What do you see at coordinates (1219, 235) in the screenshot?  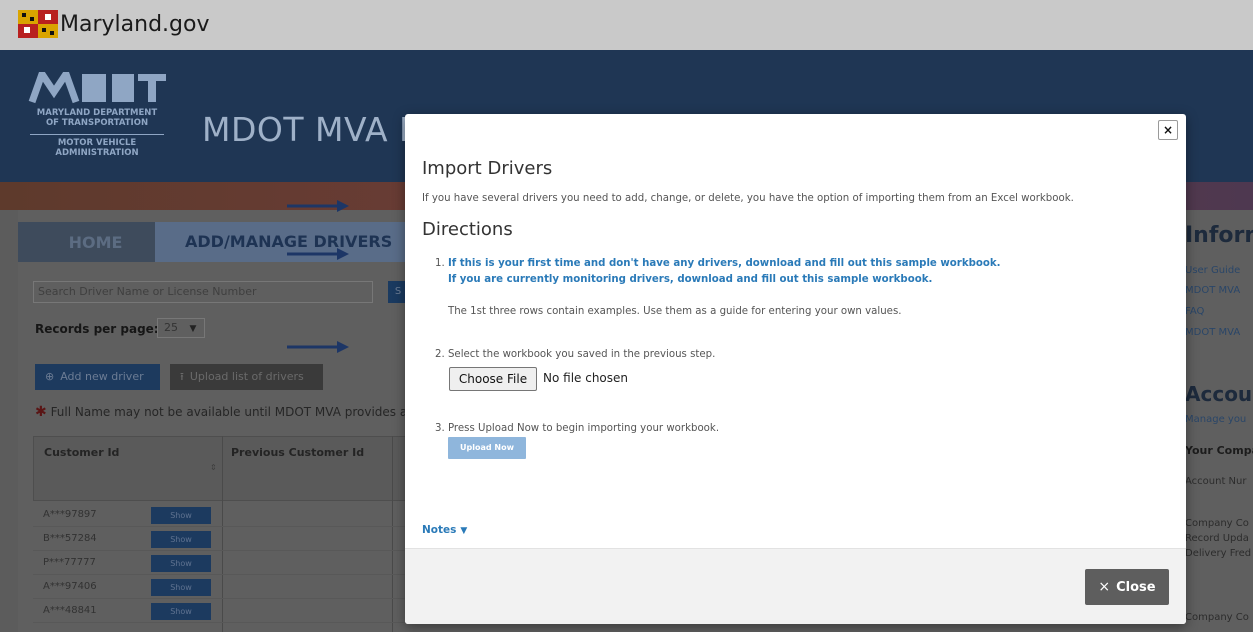 I see `information-heading: Inform` at bounding box center [1219, 235].